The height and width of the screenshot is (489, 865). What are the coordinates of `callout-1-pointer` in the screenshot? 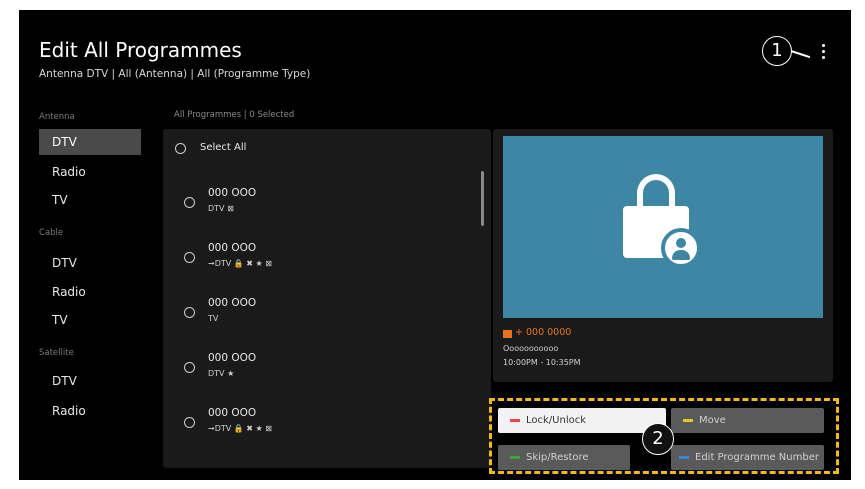 It's located at (800, 54).